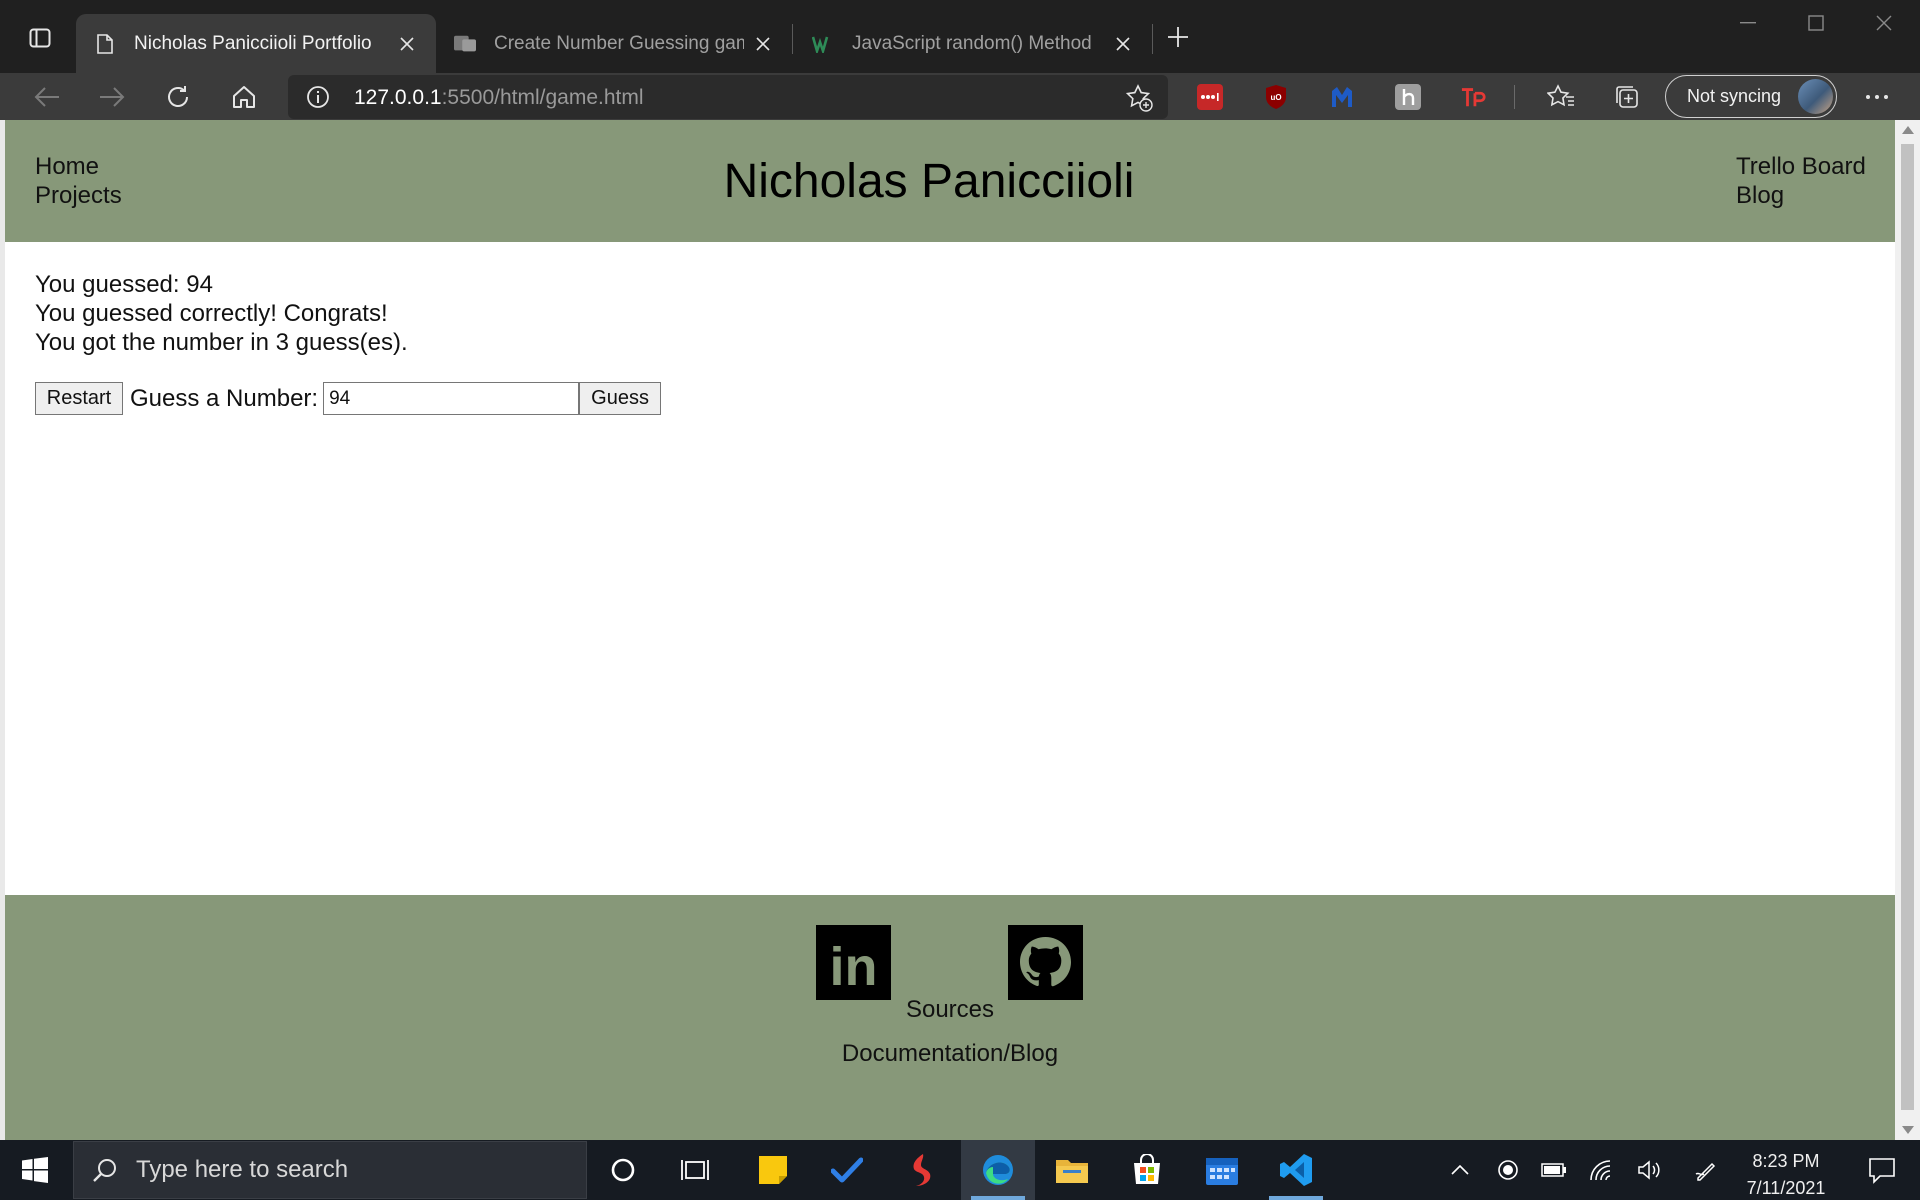  I want to click on extension-tp-icon, so click(1474, 97).